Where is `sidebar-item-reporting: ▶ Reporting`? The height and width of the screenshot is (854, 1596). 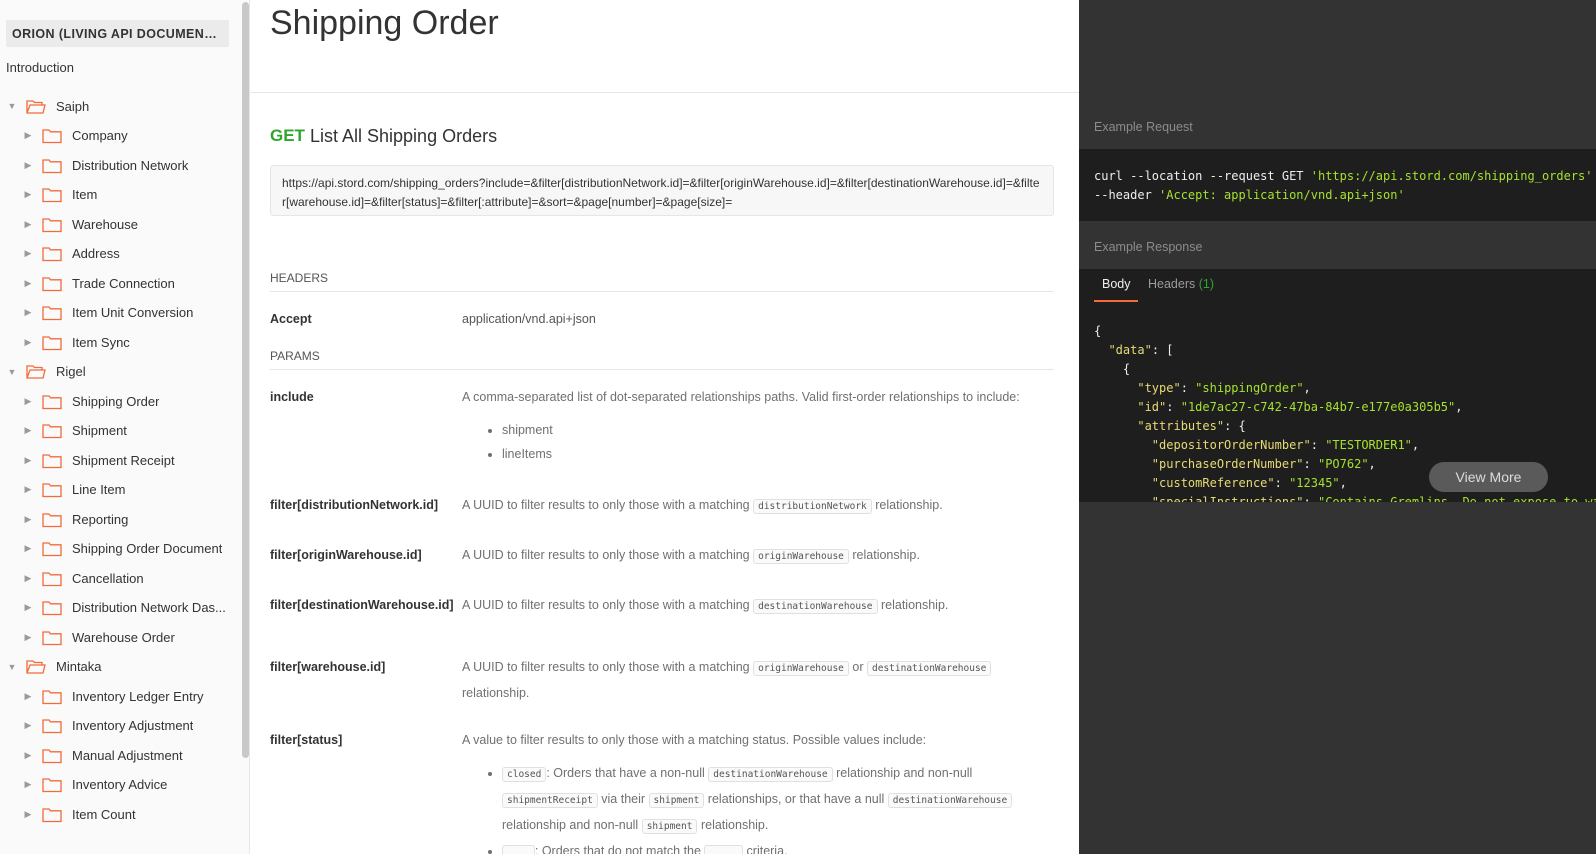
sidebar-item-reporting: ▶ Reporting is located at coordinates (75, 519).